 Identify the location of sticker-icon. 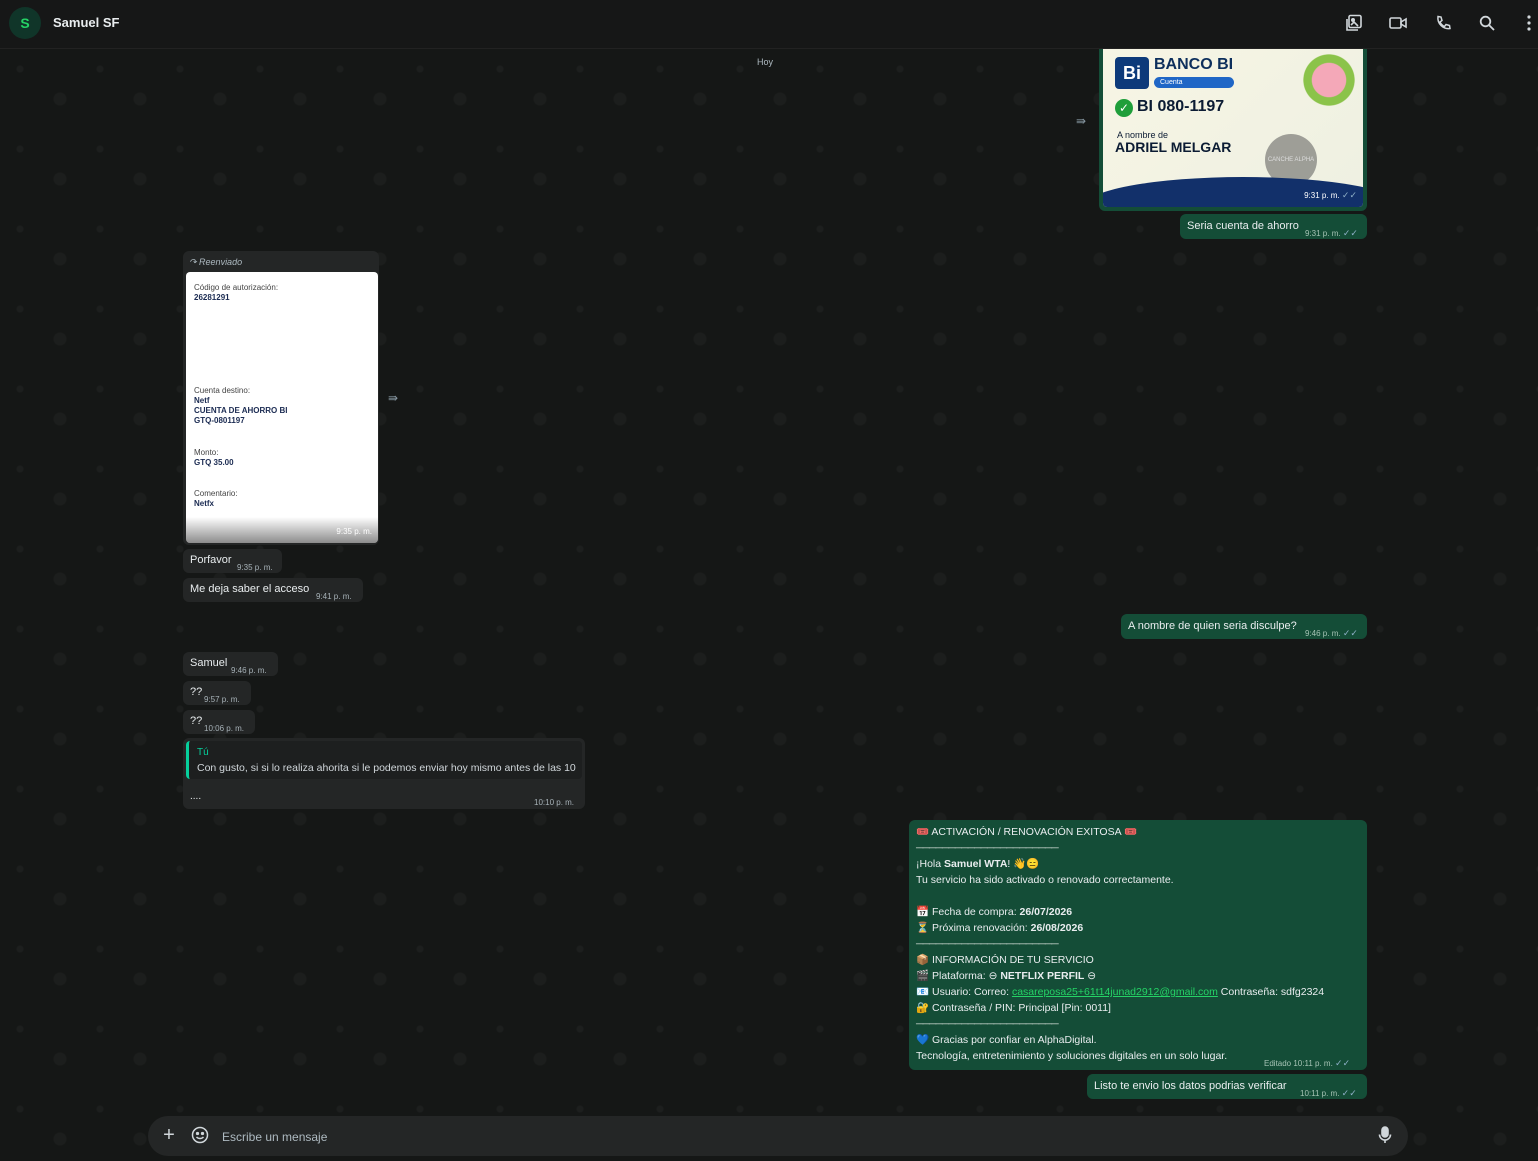
(200, 1137).